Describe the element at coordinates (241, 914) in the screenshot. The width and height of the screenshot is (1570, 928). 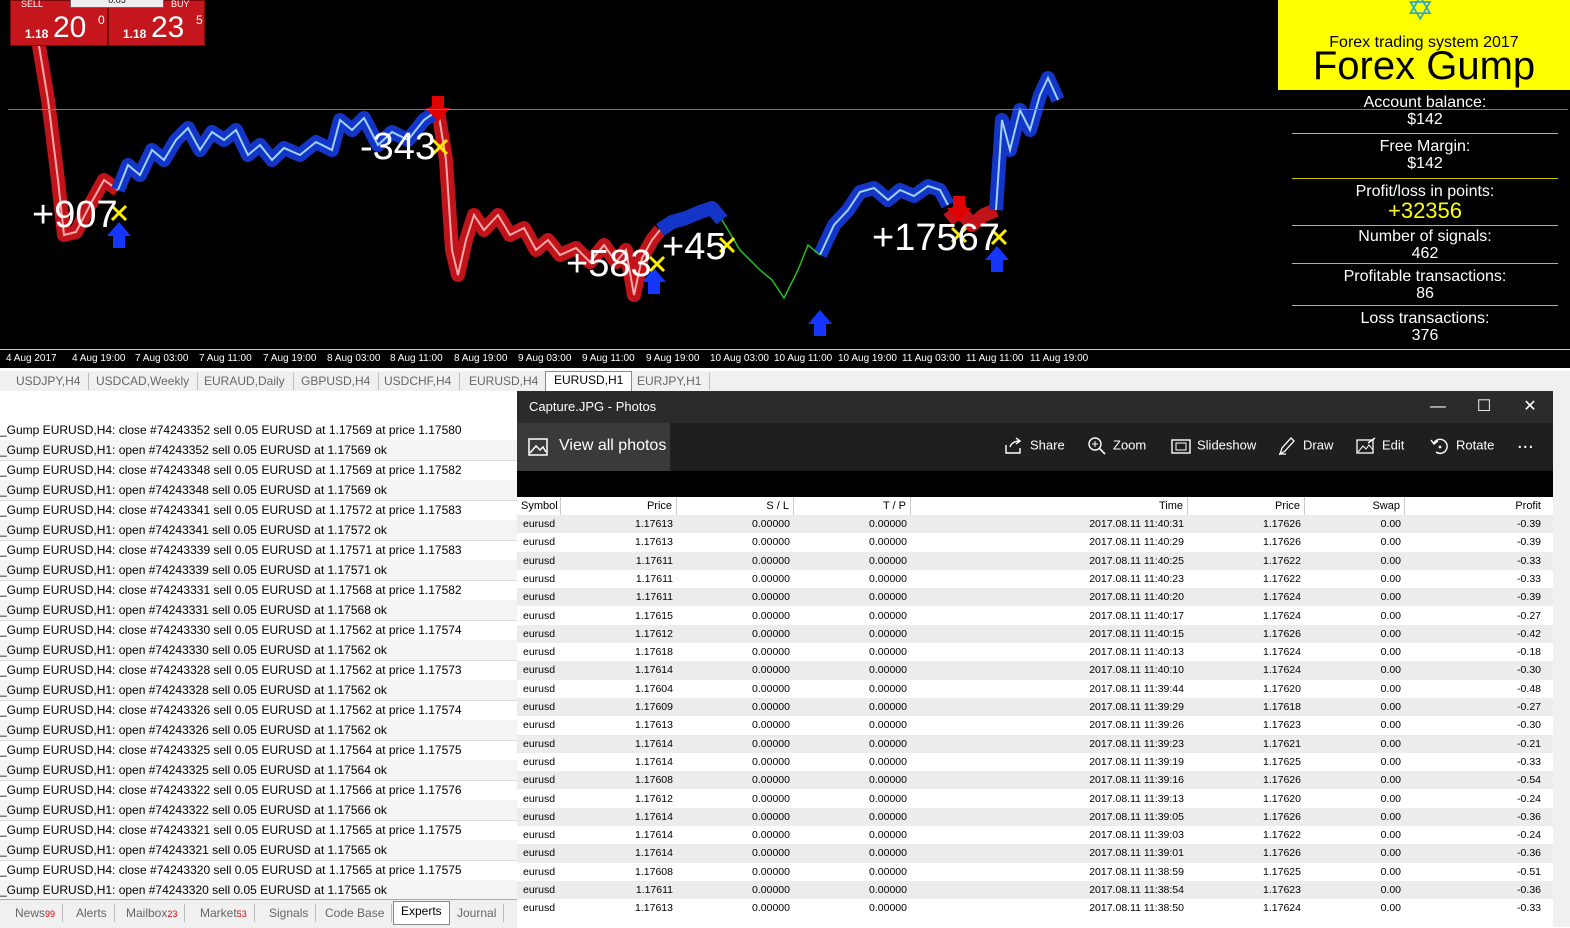
I see `tab-badge: 53` at that location.